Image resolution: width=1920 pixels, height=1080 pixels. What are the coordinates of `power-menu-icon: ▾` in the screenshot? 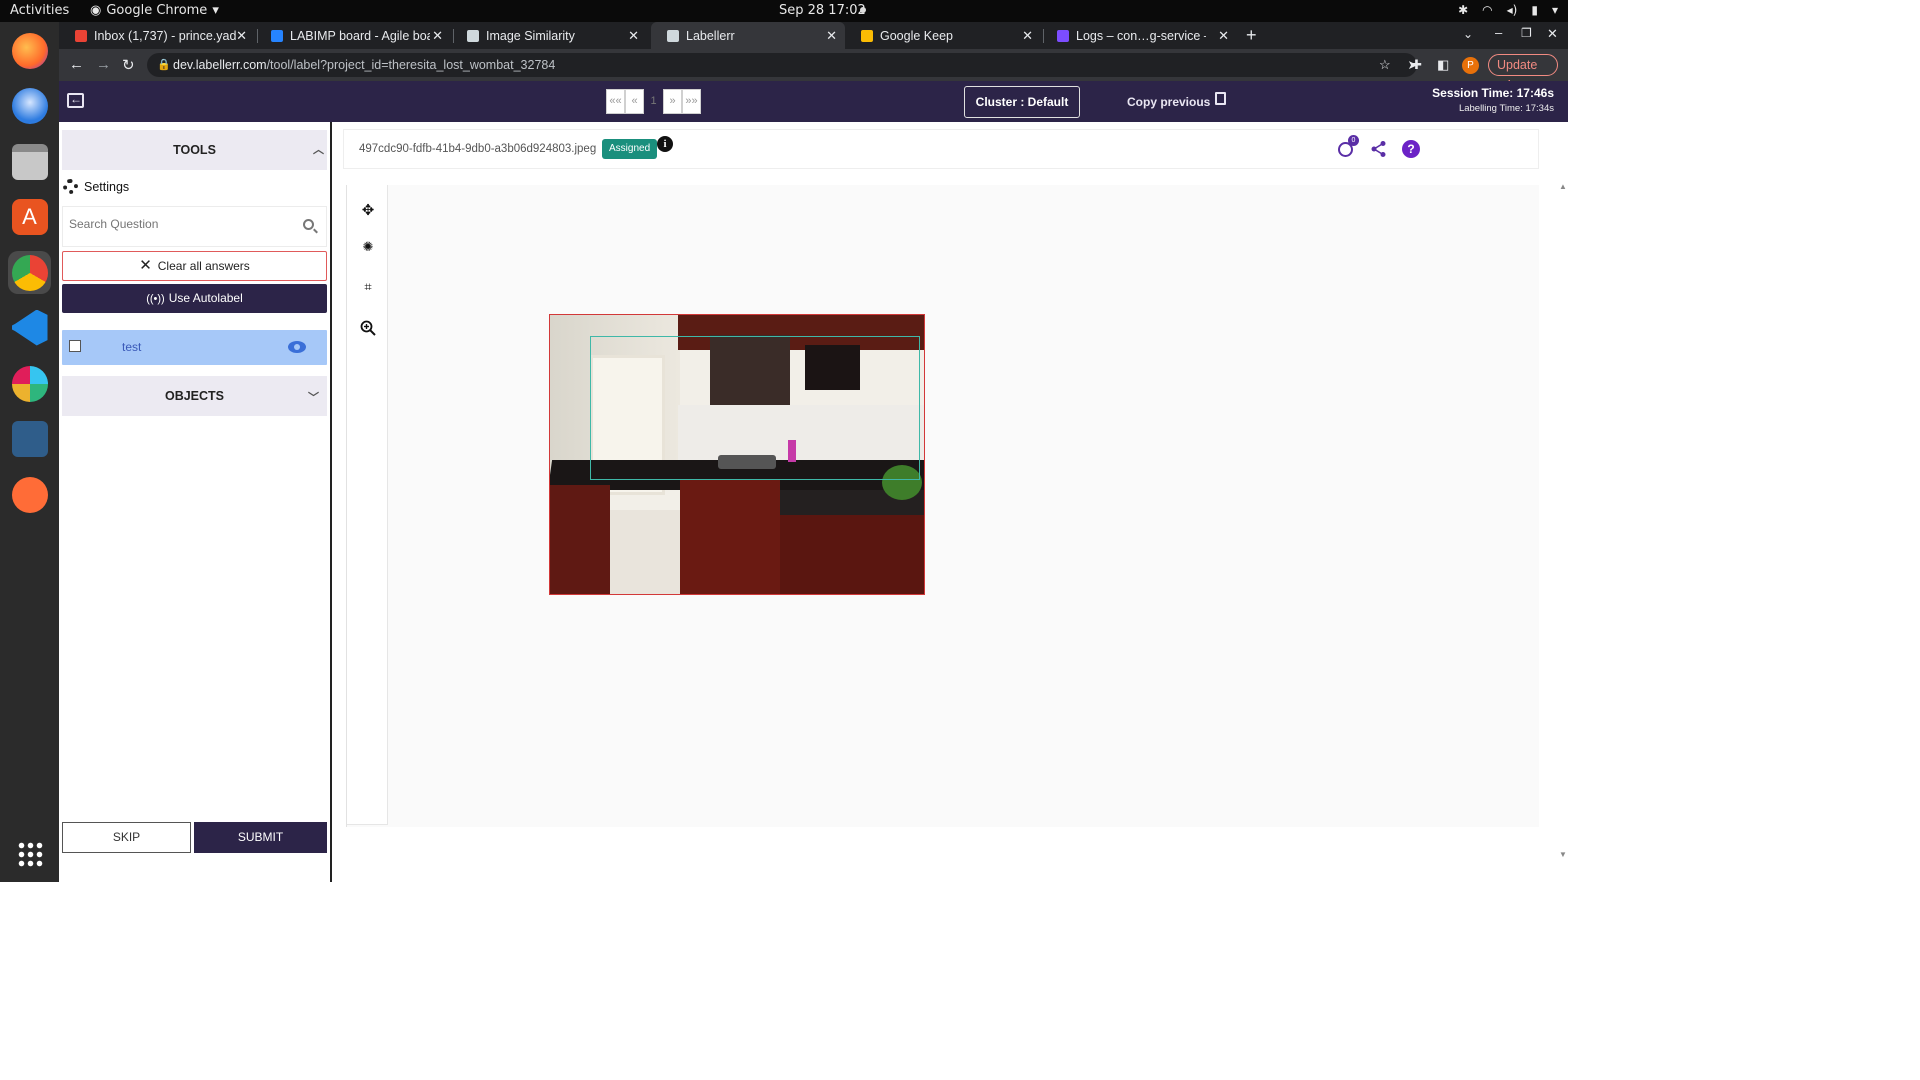 It's located at (1555, 10).